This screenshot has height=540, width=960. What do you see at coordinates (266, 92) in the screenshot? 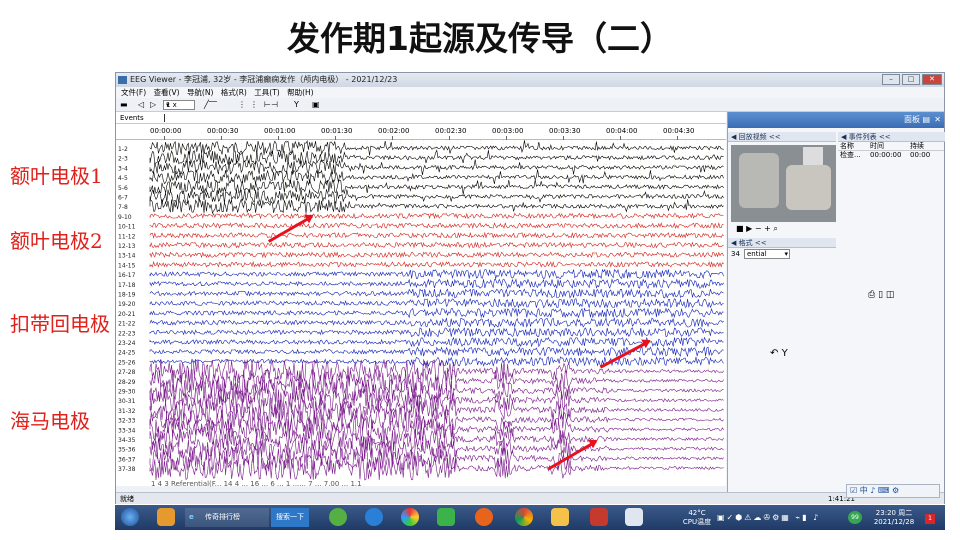
I see `menu-tools: 工具(T)` at bounding box center [266, 92].